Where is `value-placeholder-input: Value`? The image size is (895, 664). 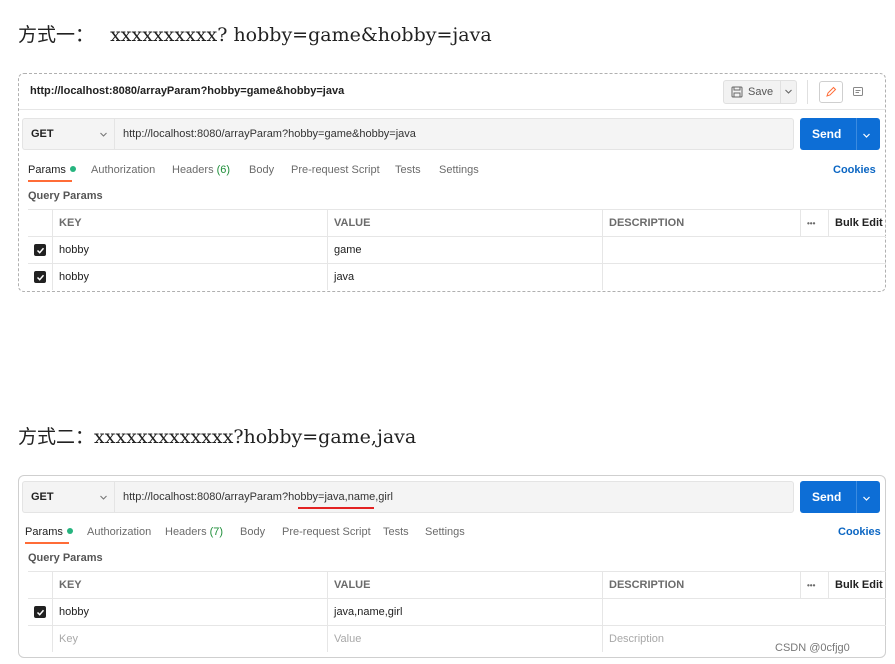
value-placeholder-input: Value is located at coordinates (464, 639).